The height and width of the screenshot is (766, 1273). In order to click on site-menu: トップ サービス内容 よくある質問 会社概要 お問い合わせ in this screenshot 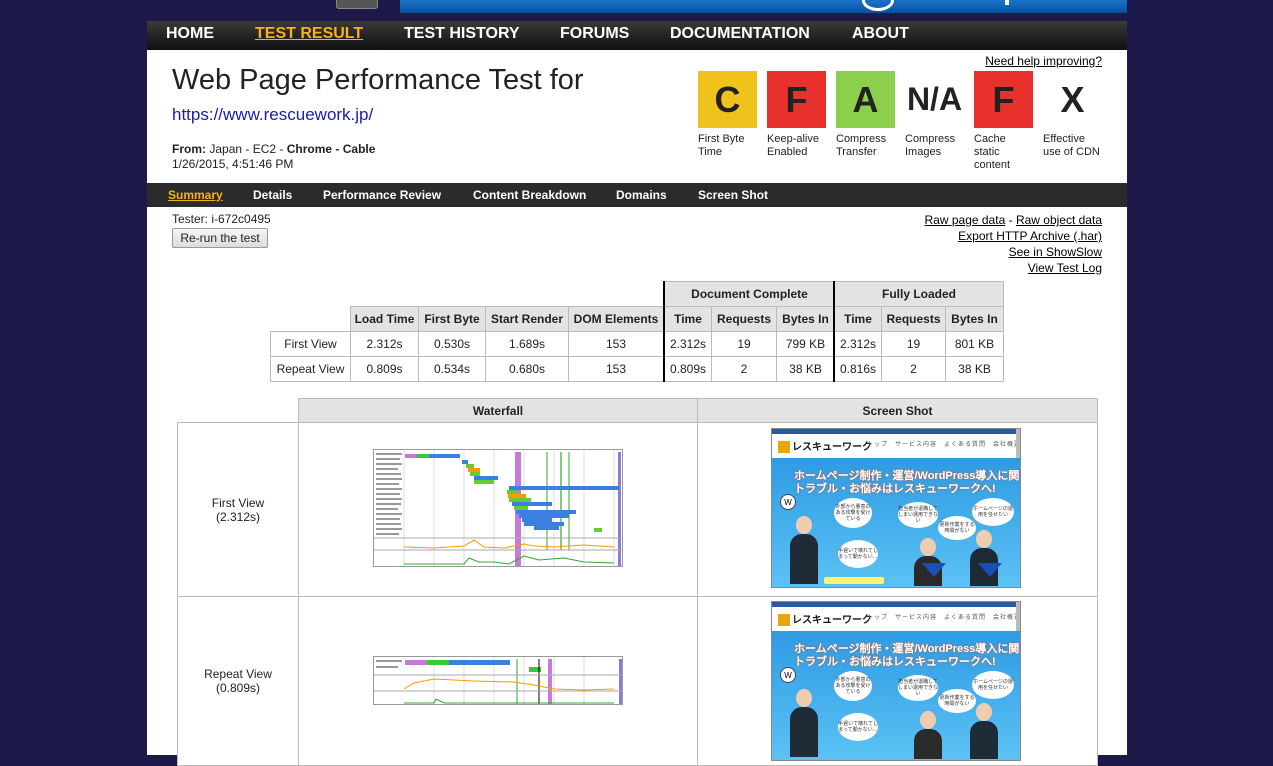, I will do `click(944, 445)`.